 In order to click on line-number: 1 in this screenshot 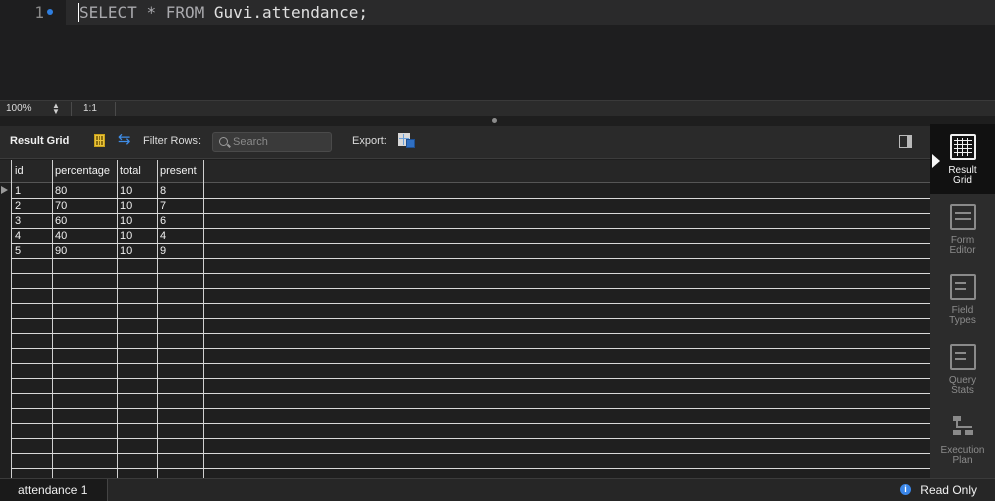, I will do `click(39, 12)`.